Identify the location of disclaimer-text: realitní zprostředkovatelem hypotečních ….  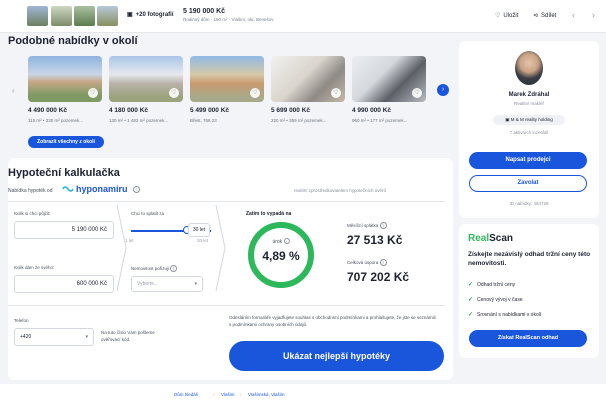
(340, 190).